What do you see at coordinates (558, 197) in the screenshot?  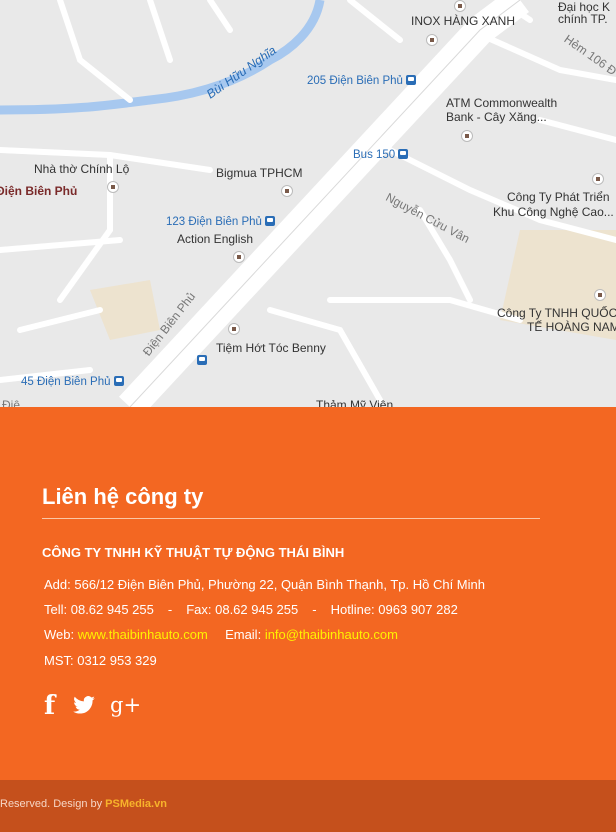 I see `map-label-phat-1: Công Ty Phát Triển` at bounding box center [558, 197].